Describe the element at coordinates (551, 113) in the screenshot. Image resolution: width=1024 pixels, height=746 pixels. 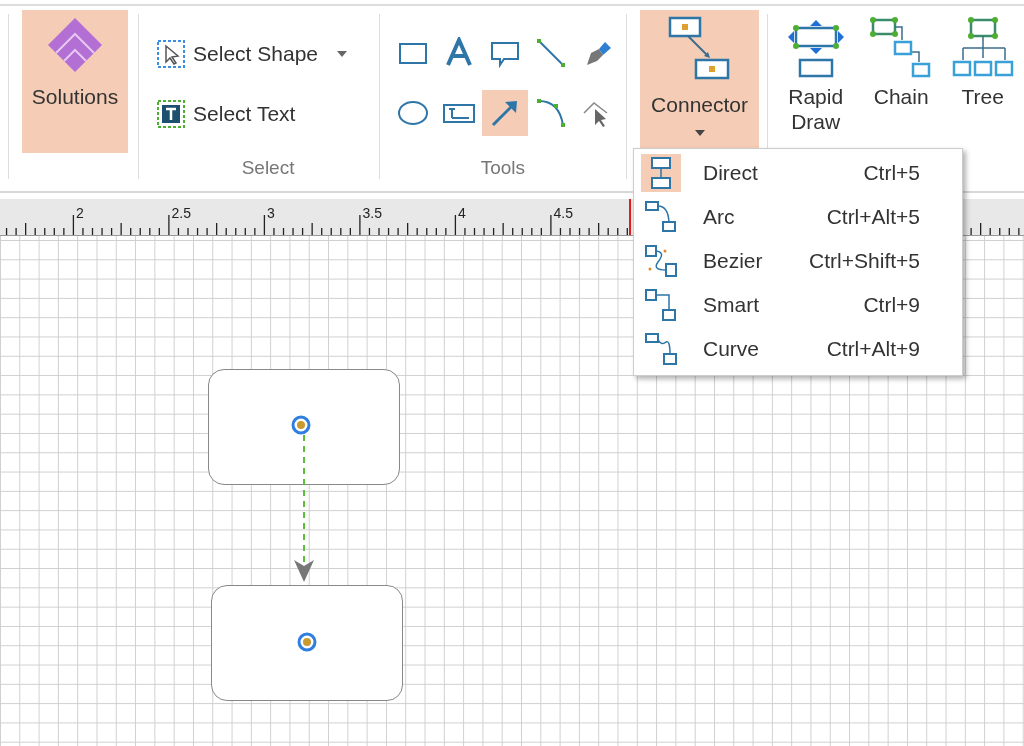
I see `arc-icon` at that location.